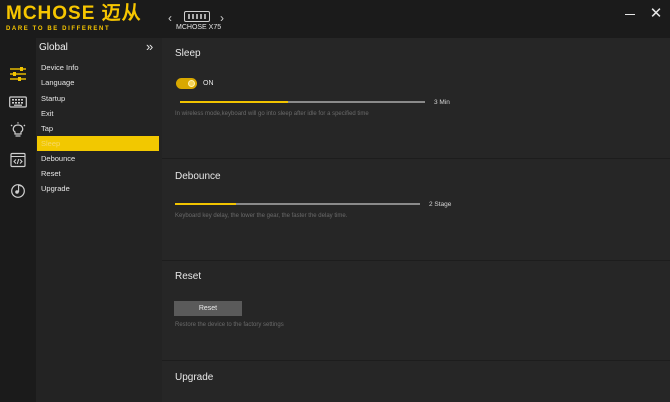  I want to click on reset-button: Reset, so click(208, 308).